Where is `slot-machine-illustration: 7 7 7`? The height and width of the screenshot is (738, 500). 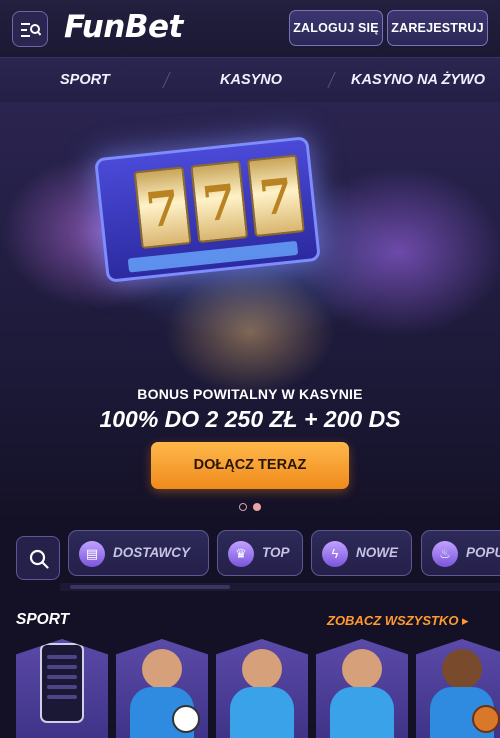
slot-machine-illustration: 7 7 7 is located at coordinates (207, 209).